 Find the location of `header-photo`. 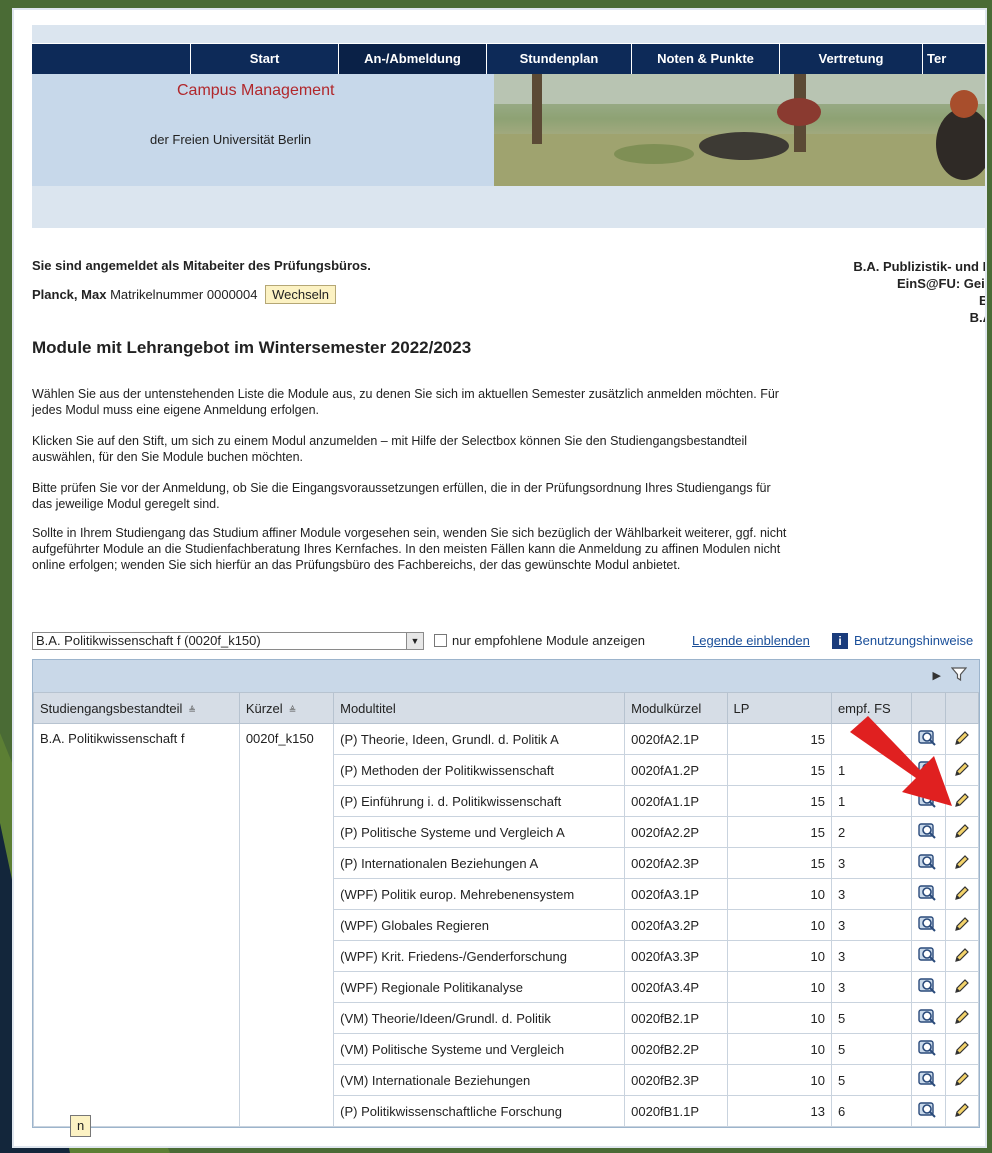

header-photo is located at coordinates (739, 130).